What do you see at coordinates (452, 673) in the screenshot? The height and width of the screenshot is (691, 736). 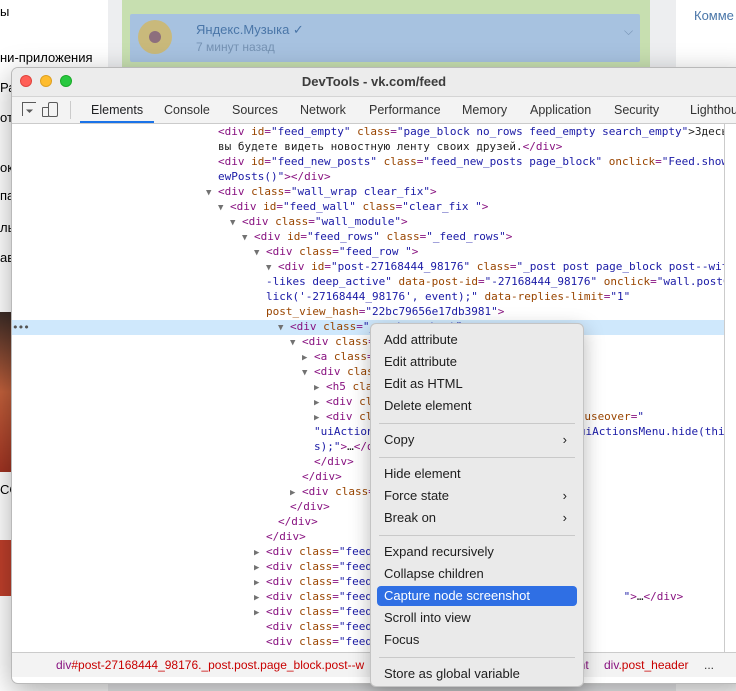 I see `menu-item-label: Store as global variable` at bounding box center [452, 673].